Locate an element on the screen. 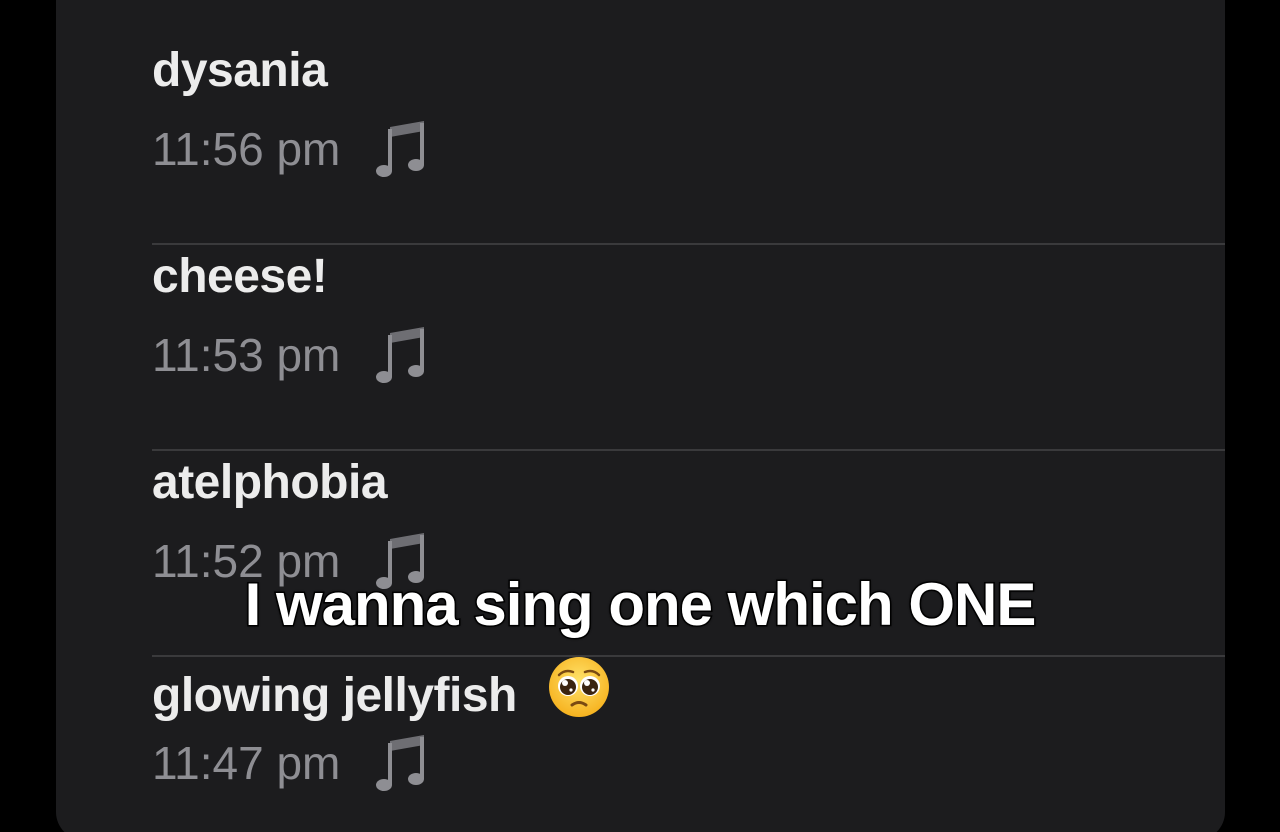 The width and height of the screenshot is (1280, 832). pleading-face-emoji is located at coordinates (578, 687).